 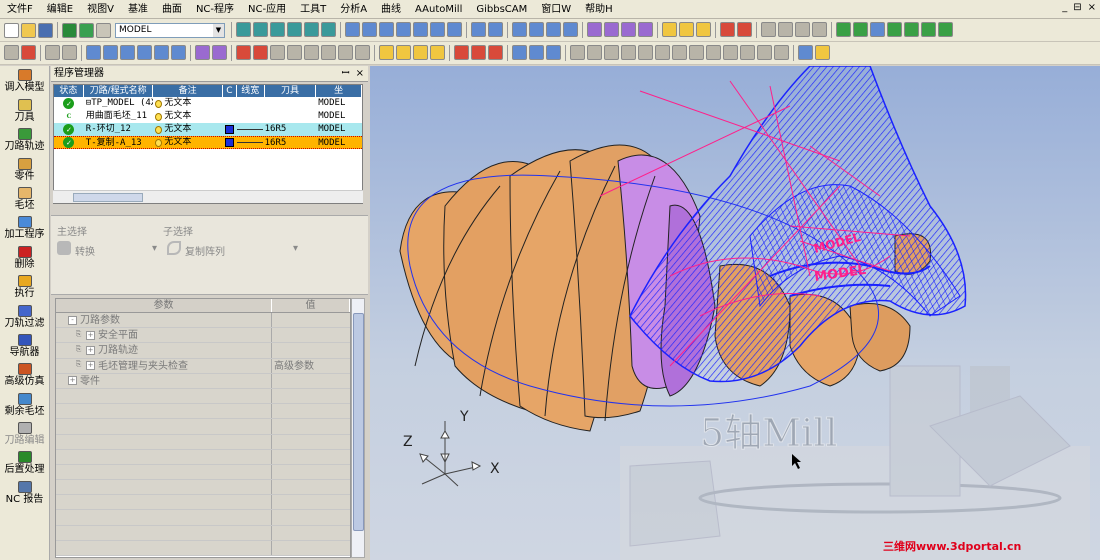 I want to click on view-front-icon, so click(x=386, y=29).